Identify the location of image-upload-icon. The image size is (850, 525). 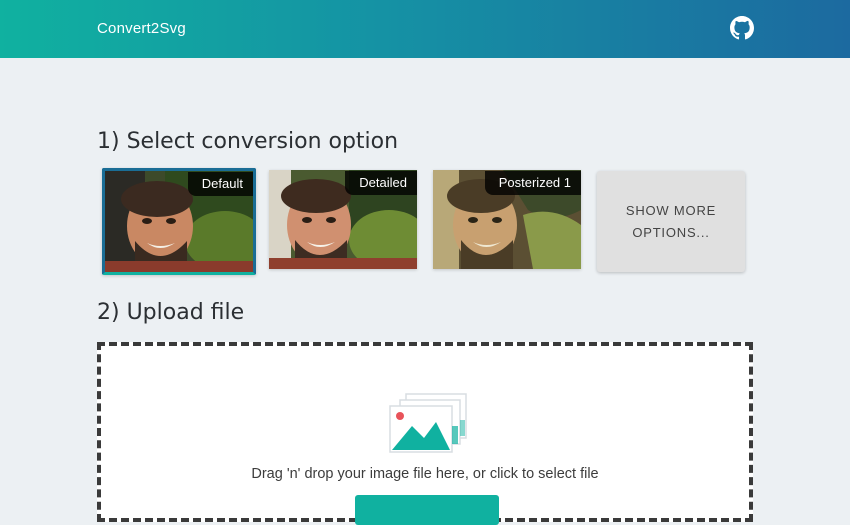
(428, 423).